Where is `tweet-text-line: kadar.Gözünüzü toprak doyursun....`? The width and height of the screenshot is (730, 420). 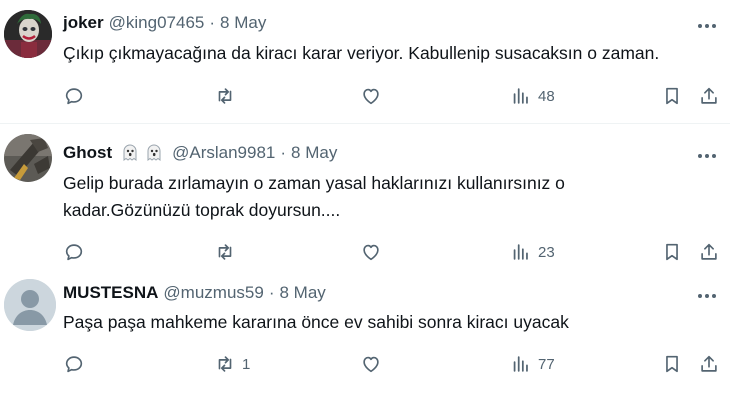
tweet-text-line: kadar.Gözünüzü toprak doyursun.... is located at coordinates (202, 210).